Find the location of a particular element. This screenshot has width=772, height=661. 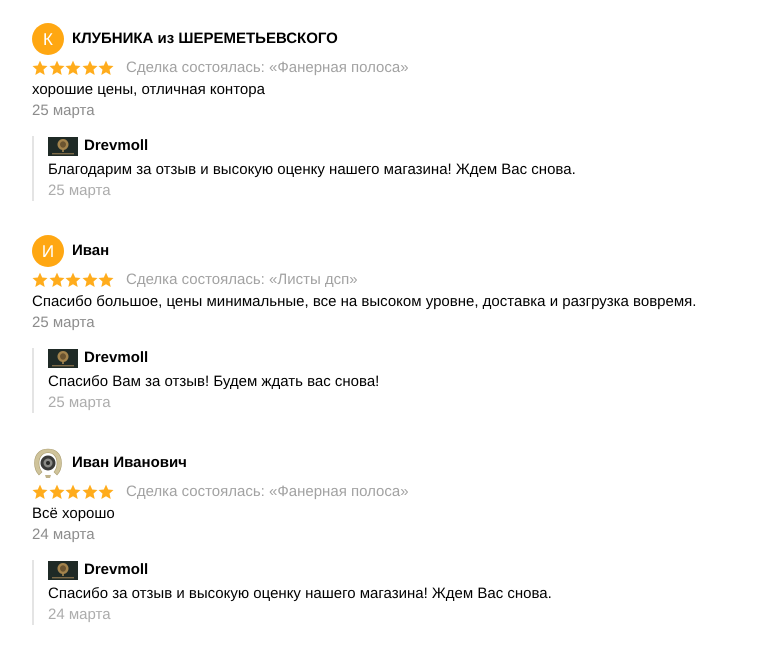

avatar-emblem-icon is located at coordinates (48, 463).